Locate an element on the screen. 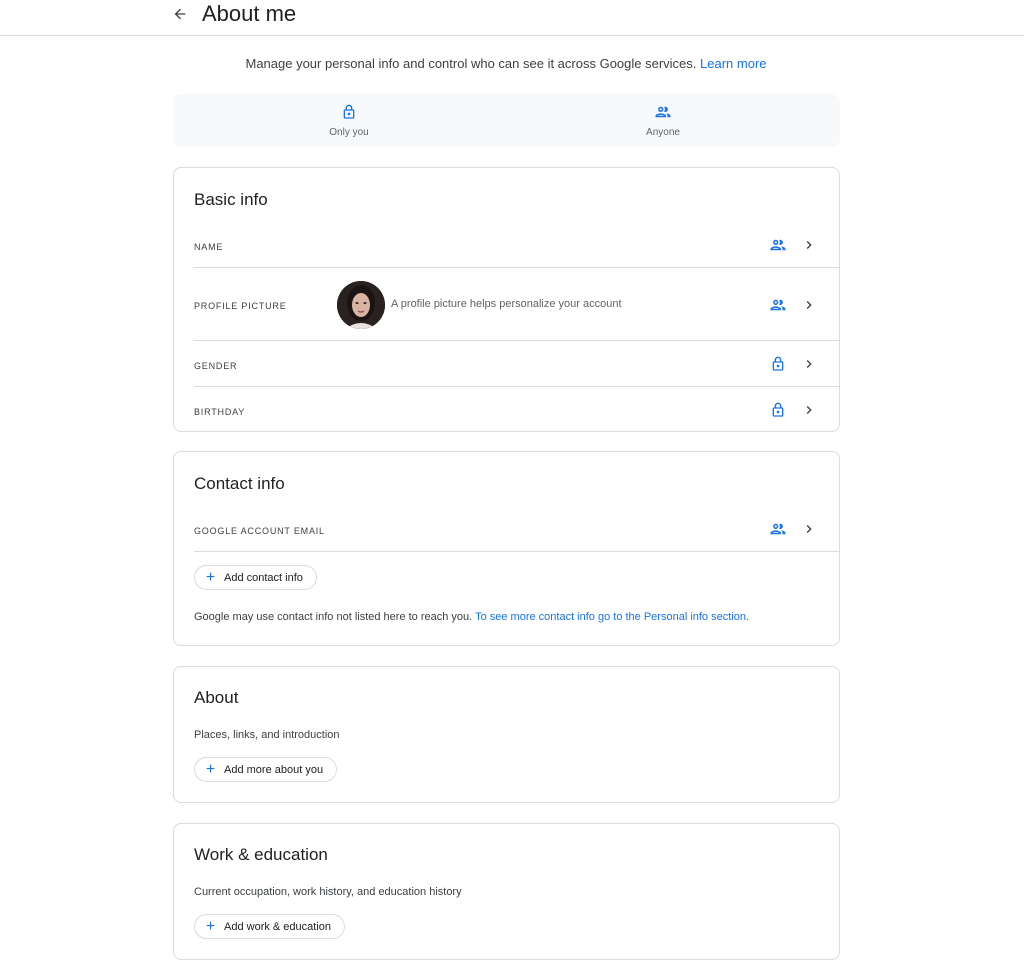  top-bar: About me is located at coordinates (512, 18).